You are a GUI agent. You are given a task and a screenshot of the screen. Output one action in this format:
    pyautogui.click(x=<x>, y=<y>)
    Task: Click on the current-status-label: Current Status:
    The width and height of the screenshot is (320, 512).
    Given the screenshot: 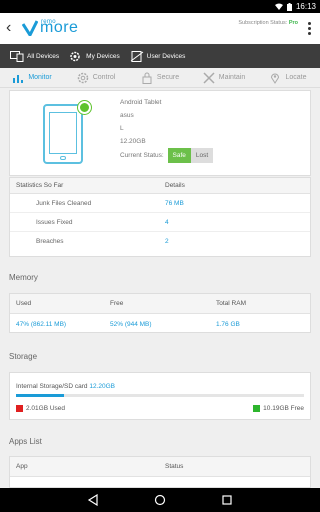 What is the action you would take?
    pyautogui.click(x=142, y=155)
    